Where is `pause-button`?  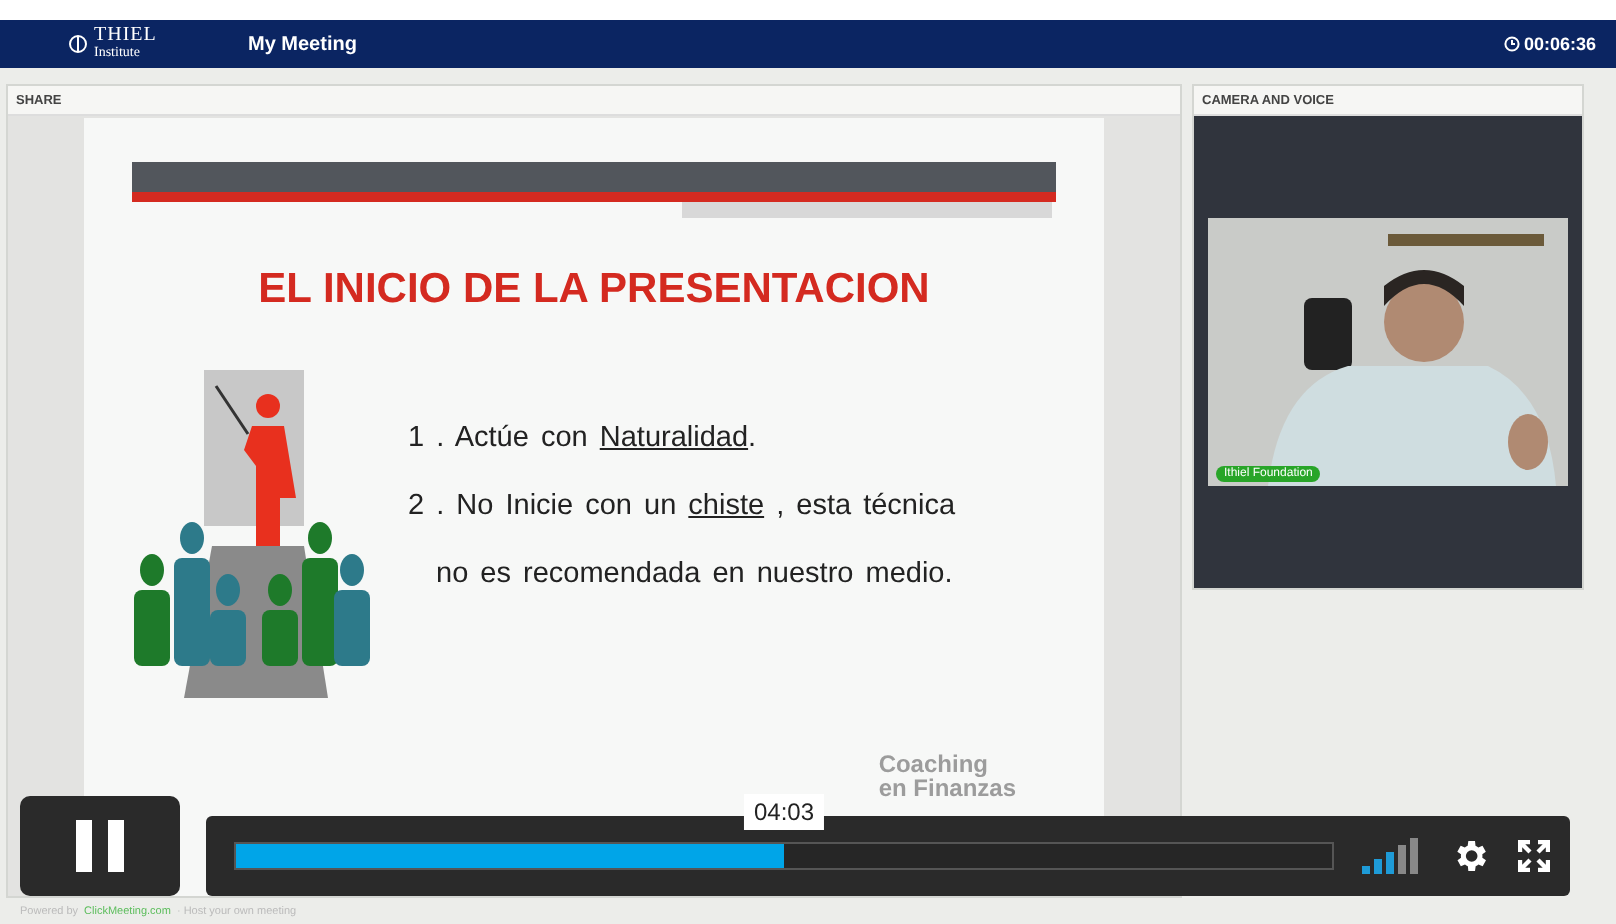 pause-button is located at coordinates (100, 846).